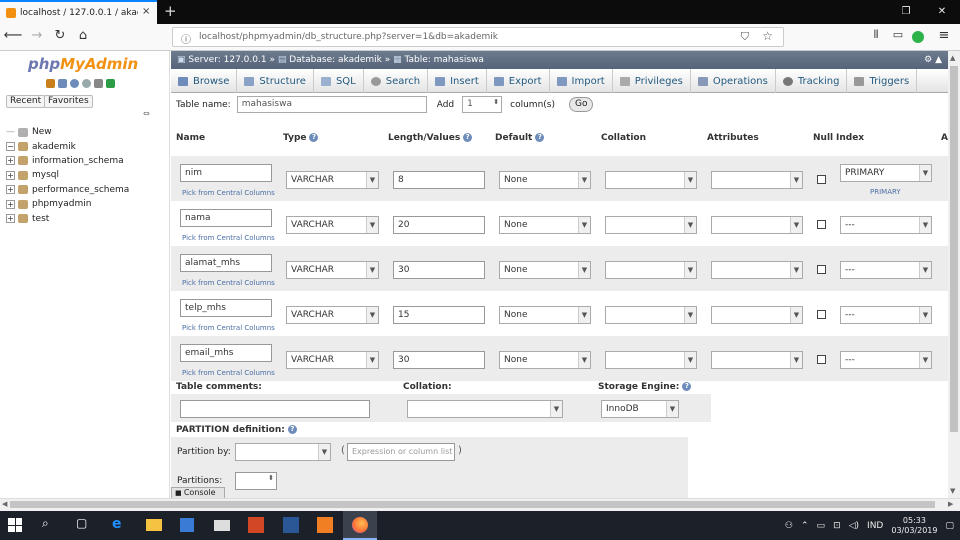 Image resolution: width=960 pixels, height=540 pixels. Describe the element at coordinates (62, 83) in the screenshot. I see `sql-query-icon` at that location.